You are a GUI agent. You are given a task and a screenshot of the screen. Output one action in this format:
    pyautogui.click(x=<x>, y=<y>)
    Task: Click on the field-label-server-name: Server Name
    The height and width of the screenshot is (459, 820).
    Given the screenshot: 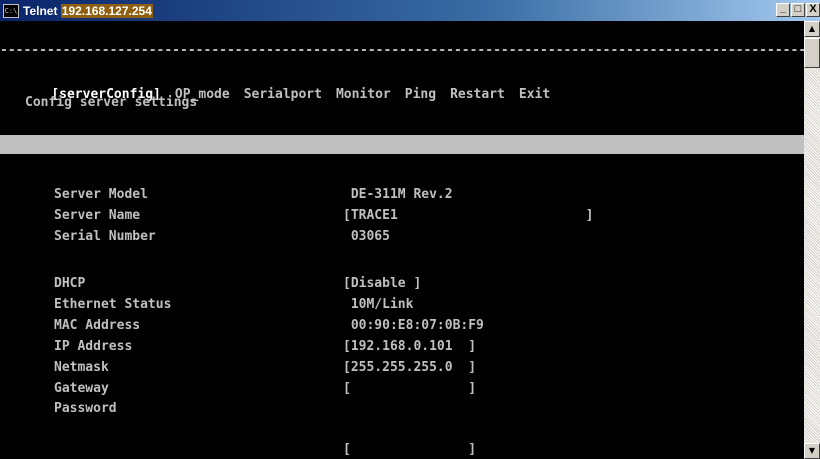 What is the action you would take?
    pyautogui.click(x=97, y=215)
    